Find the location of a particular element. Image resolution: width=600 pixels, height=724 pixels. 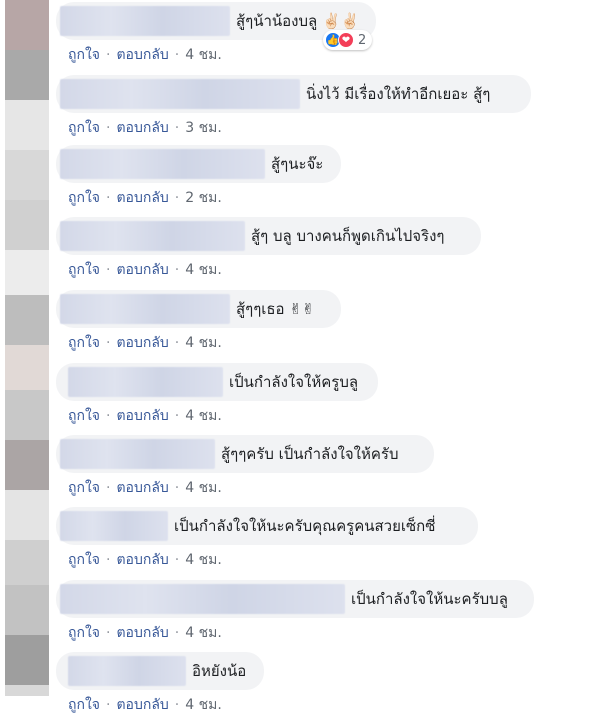

comment: สู้ๆนะจ๊ะ ถูกใจ · ตอบกลับ · 2 ชม. is located at coordinates (328, 181).